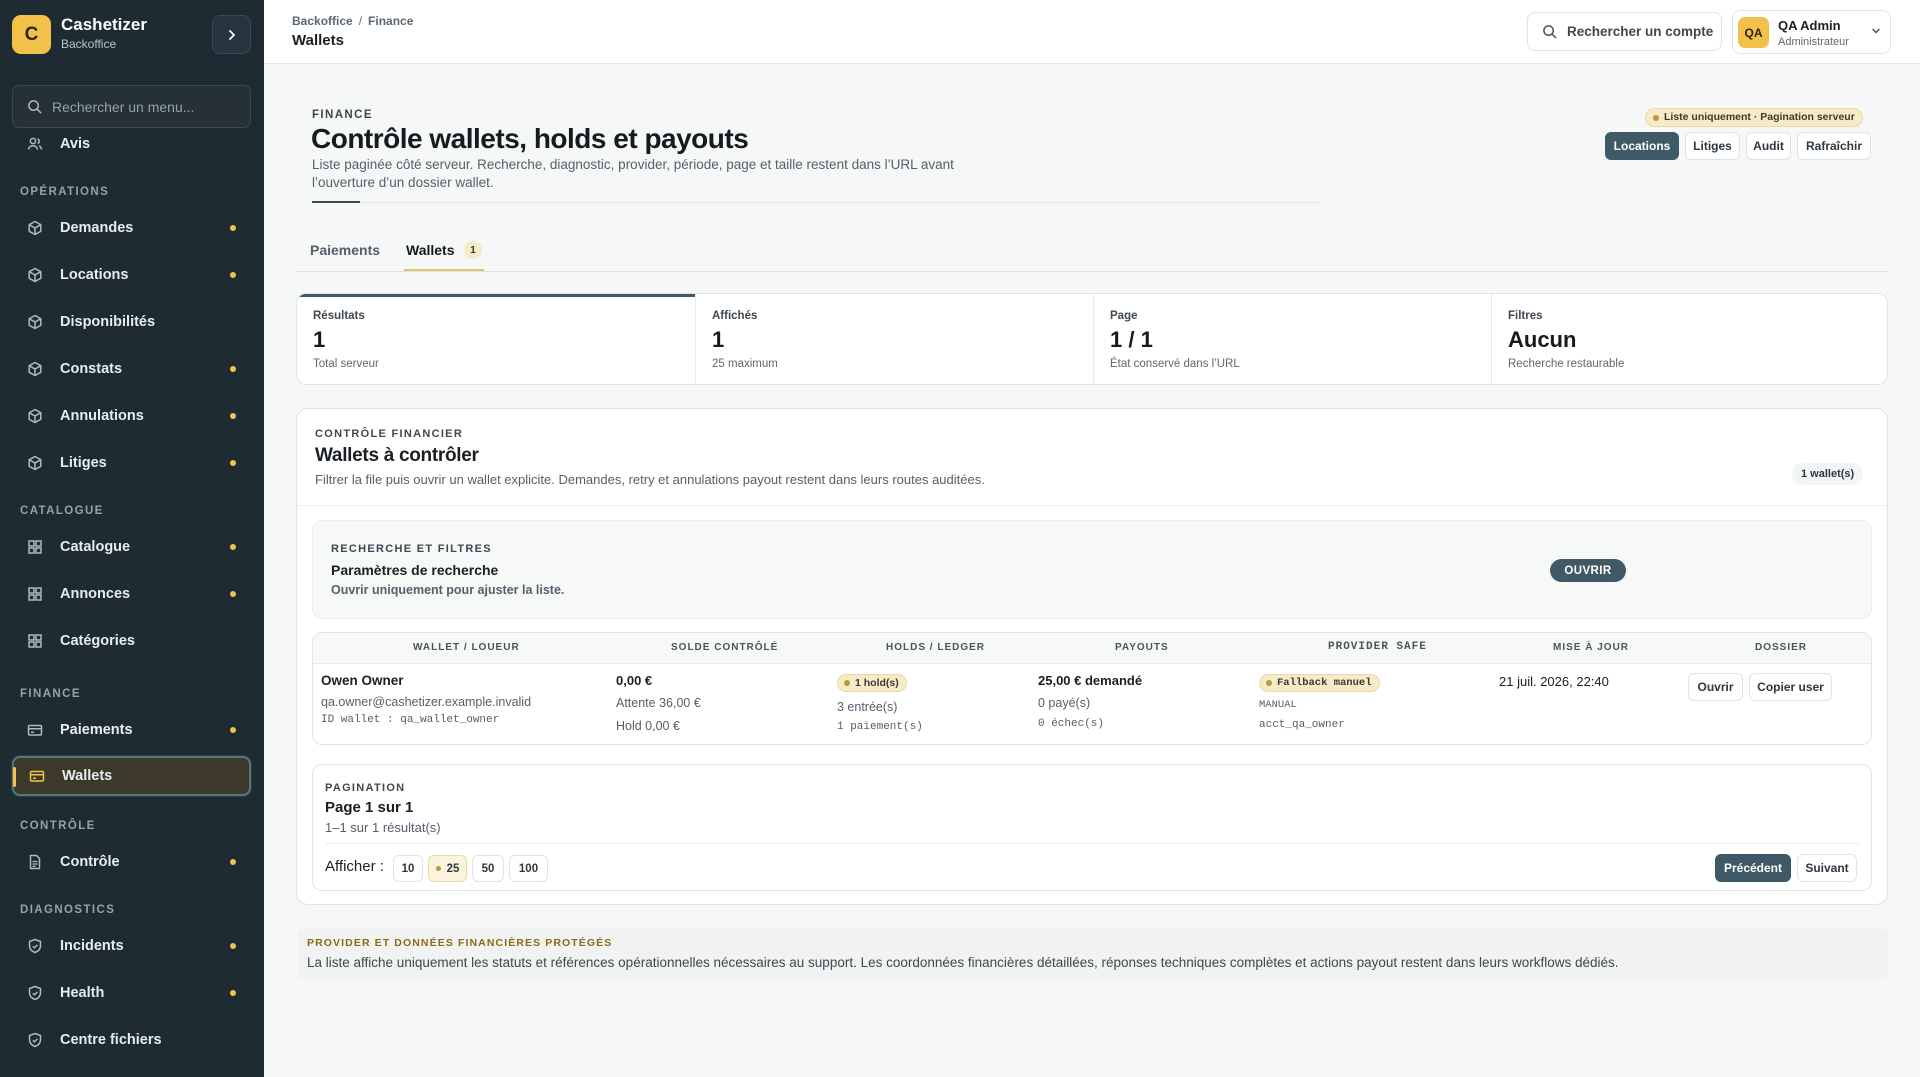  Describe the element at coordinates (1092, 252) in the screenshot. I see `tab-bar: Paiements Wallets` at that location.